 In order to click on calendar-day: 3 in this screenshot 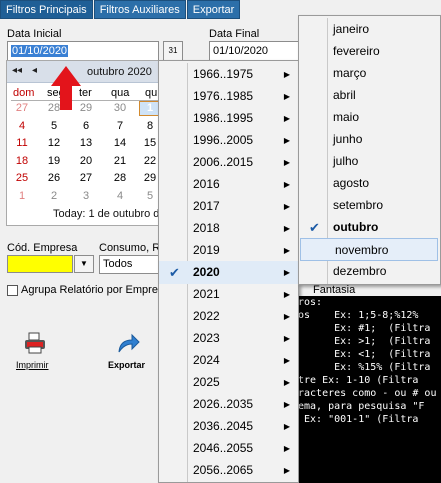, I will do `click(86, 196)`.